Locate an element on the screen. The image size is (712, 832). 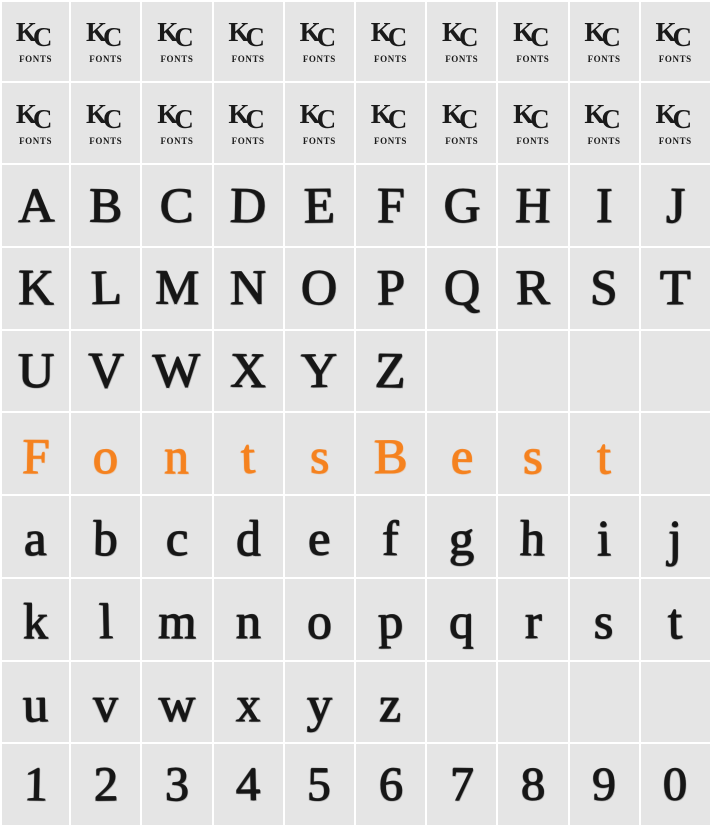
glyph-cell: u is located at coordinates (36, 703).